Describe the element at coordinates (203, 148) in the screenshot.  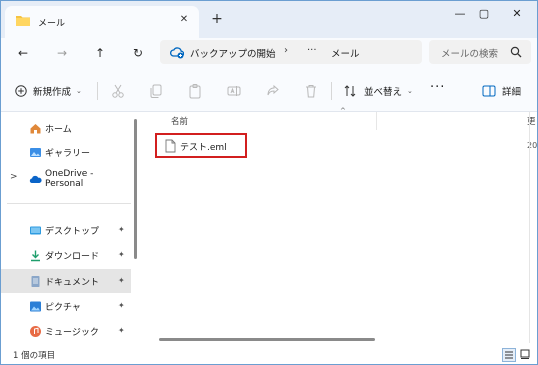
I see `file-name: テスト.eml` at that location.